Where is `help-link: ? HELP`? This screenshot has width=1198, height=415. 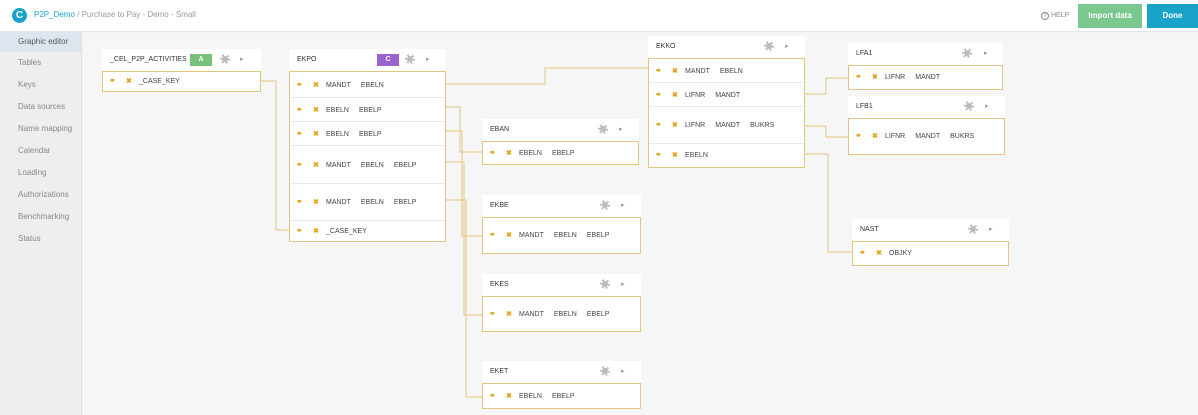
help-link: ? HELP is located at coordinates (1055, 16).